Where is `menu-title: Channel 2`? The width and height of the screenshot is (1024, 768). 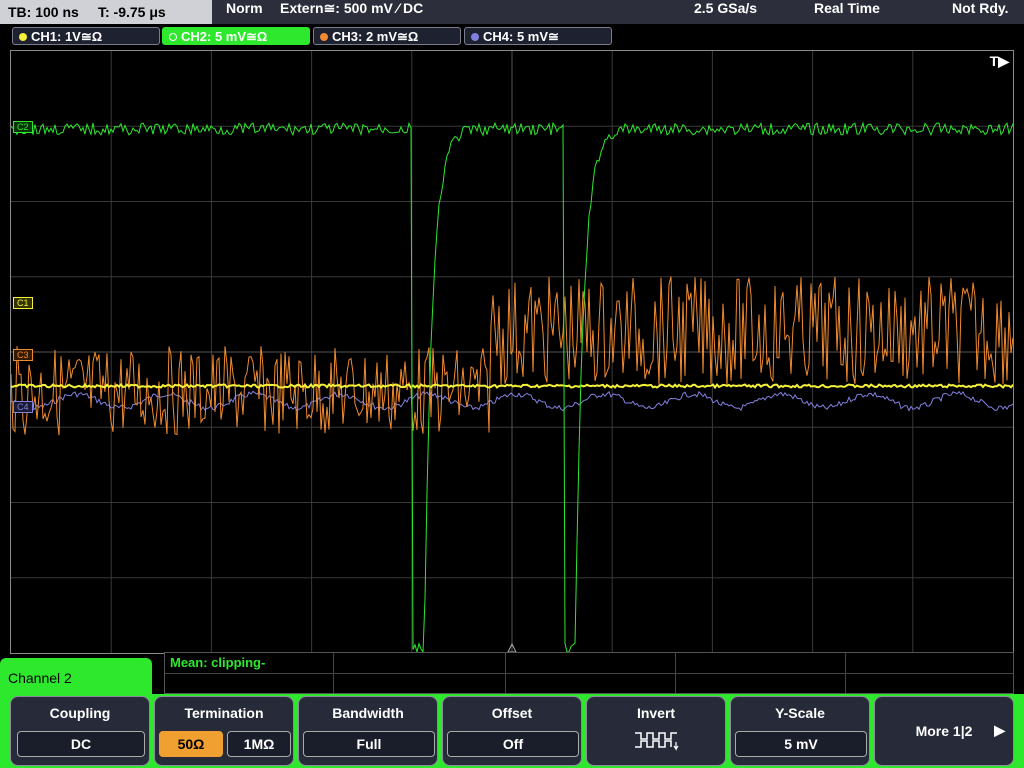 menu-title: Channel 2 is located at coordinates (76, 678).